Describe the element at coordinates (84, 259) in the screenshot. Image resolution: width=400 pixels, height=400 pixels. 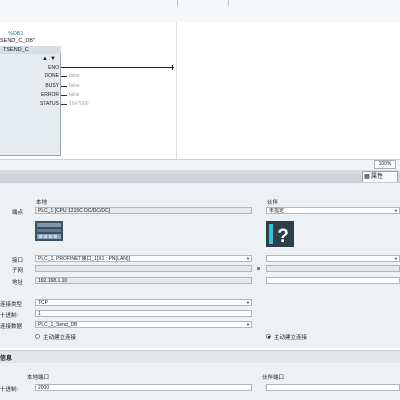
I see `local-interface-value: PLC_1, PROFINET接口_1[X1 : PN(LAN)]` at that location.